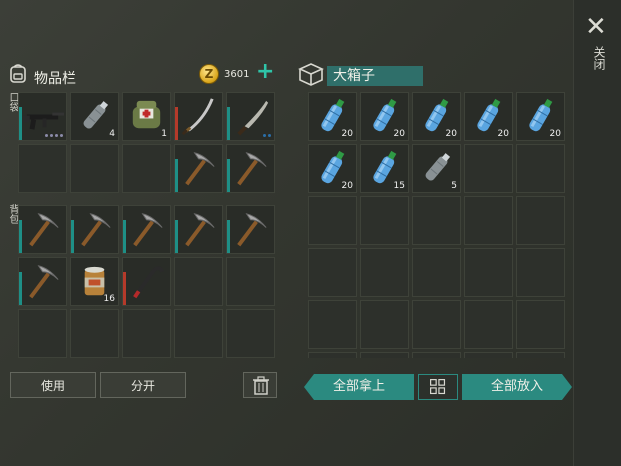 The height and width of the screenshot is (466, 621). Describe the element at coordinates (517, 387) in the screenshot. I see `put-all-button: 全部放入` at that location.